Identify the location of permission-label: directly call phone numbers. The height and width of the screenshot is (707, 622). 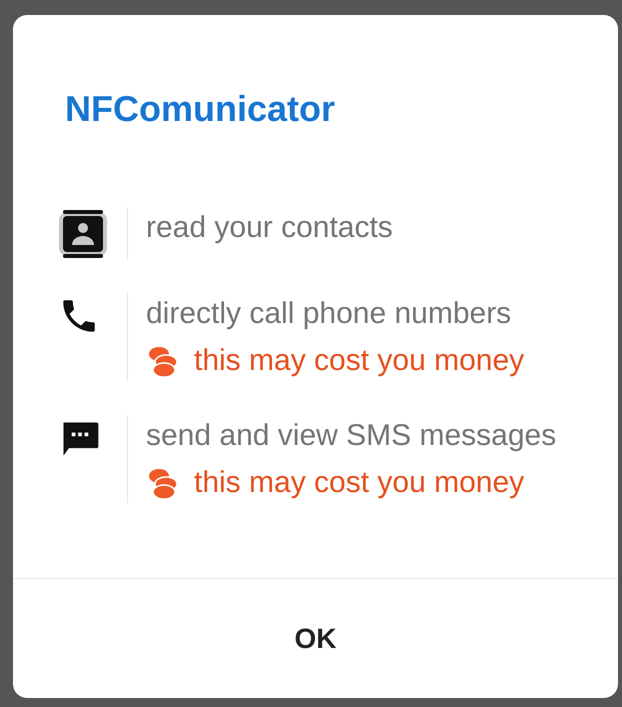
(329, 314).